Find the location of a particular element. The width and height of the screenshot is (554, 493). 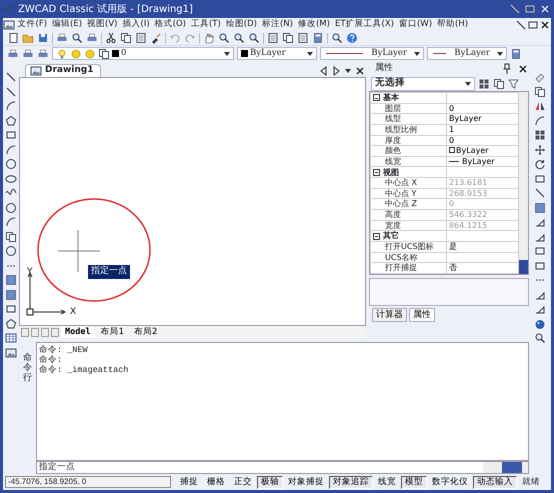

menu-item: 文件(F) is located at coordinates (32, 24).